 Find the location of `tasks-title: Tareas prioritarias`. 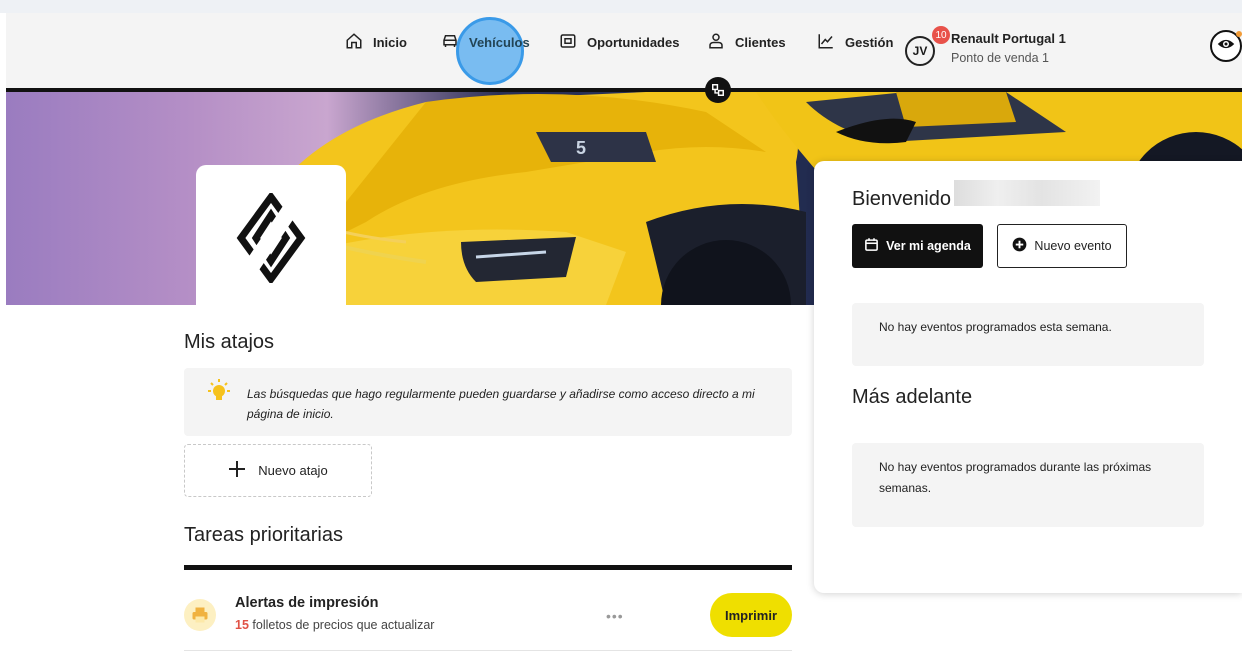

tasks-title: Tareas prioritarias is located at coordinates (263, 535).